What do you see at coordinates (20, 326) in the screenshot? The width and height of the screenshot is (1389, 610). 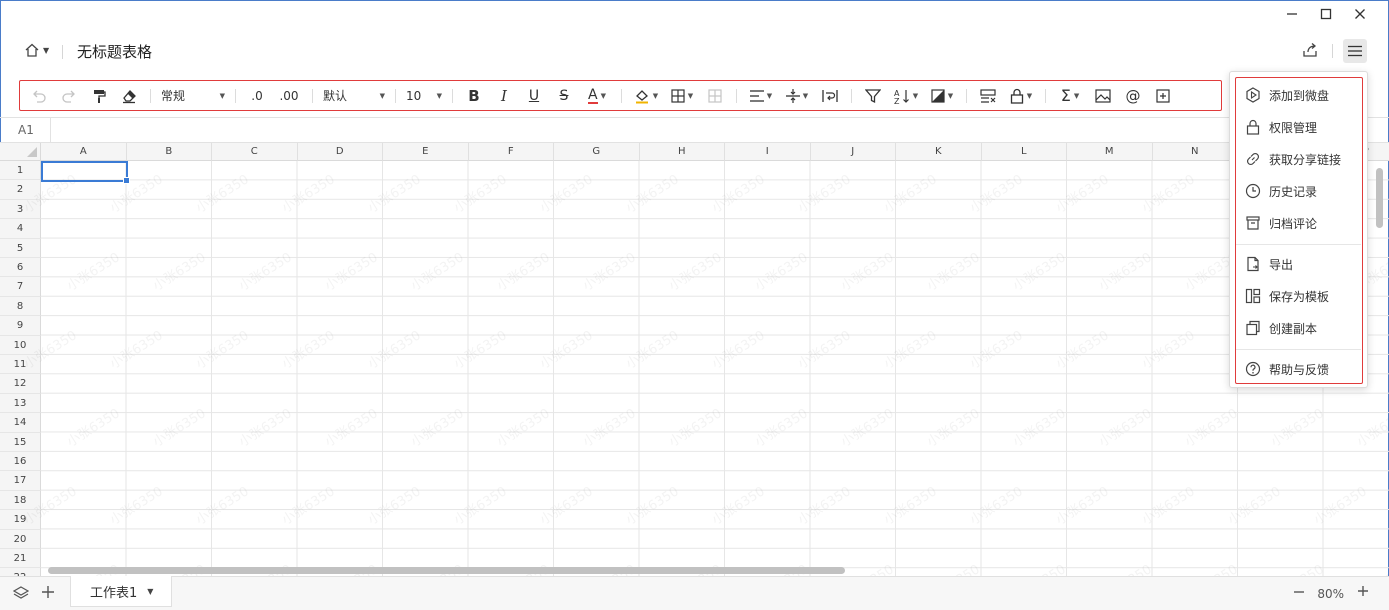 I see `row-header: 9` at bounding box center [20, 326].